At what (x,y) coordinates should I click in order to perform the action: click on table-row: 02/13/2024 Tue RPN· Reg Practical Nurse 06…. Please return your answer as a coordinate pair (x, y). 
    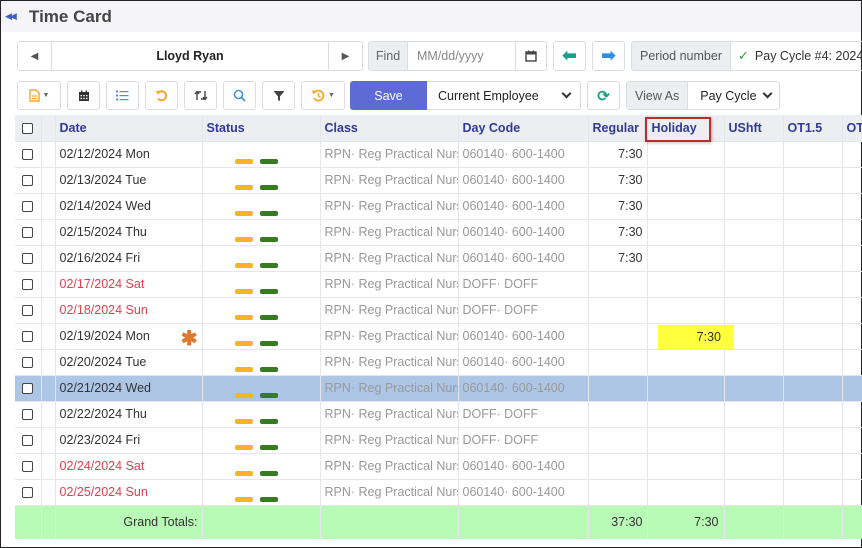
    Looking at the image, I should click on (438, 180).